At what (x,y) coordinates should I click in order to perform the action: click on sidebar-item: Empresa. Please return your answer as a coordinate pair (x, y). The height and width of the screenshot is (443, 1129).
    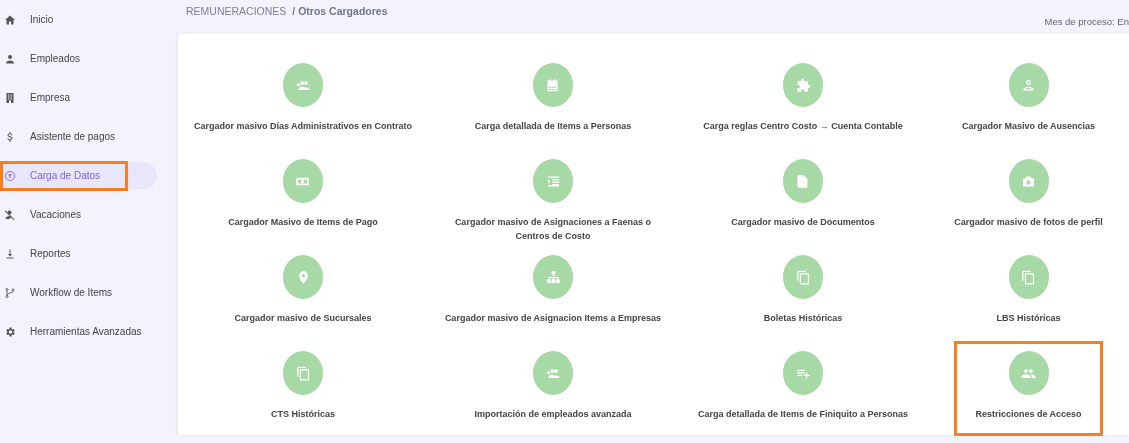
    Looking at the image, I should click on (78, 97).